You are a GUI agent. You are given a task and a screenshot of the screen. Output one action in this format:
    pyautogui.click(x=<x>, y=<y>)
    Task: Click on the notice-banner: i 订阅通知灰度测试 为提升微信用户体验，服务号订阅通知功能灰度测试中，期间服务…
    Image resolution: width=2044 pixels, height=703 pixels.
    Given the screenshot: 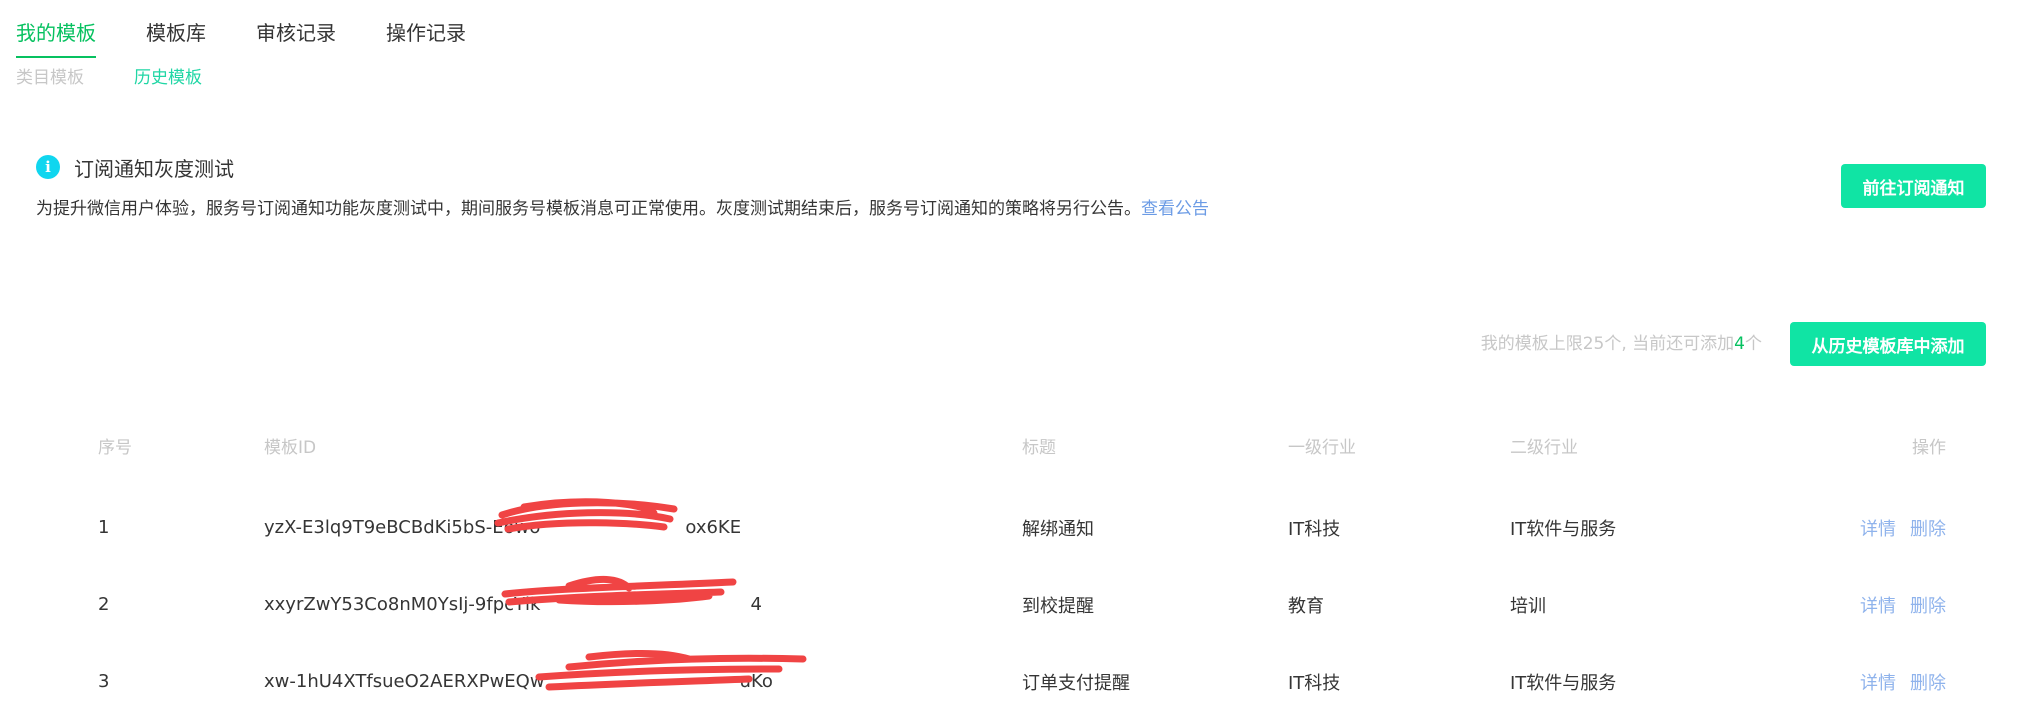 What is the action you would take?
    pyautogui.click(x=1011, y=188)
    